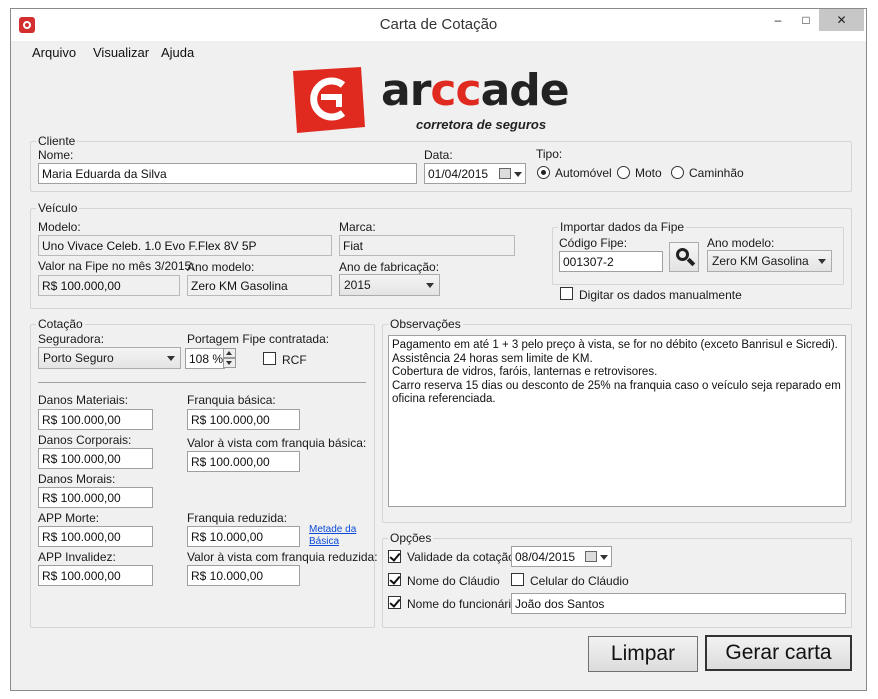 The image size is (878, 699). What do you see at coordinates (841, 20) in the screenshot?
I see `close-button: ✕` at bounding box center [841, 20].